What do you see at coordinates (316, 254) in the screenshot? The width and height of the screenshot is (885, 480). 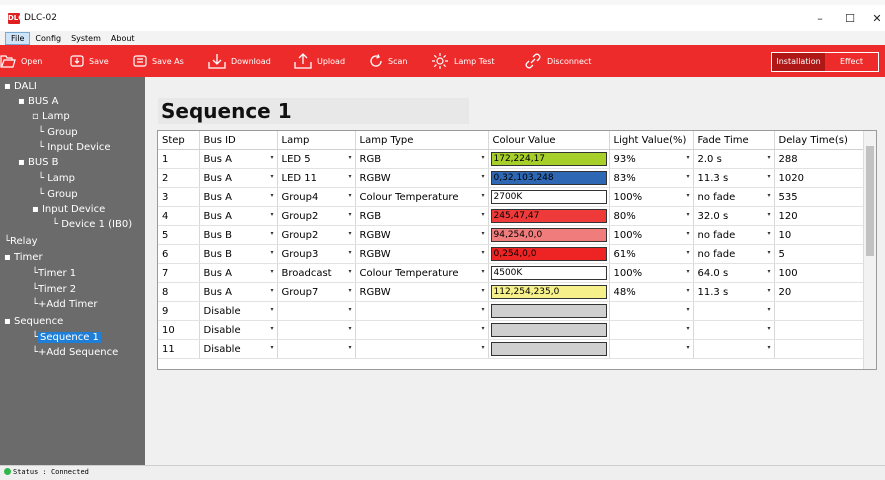 I see `lamp-select: Group3 ▾` at bounding box center [316, 254].